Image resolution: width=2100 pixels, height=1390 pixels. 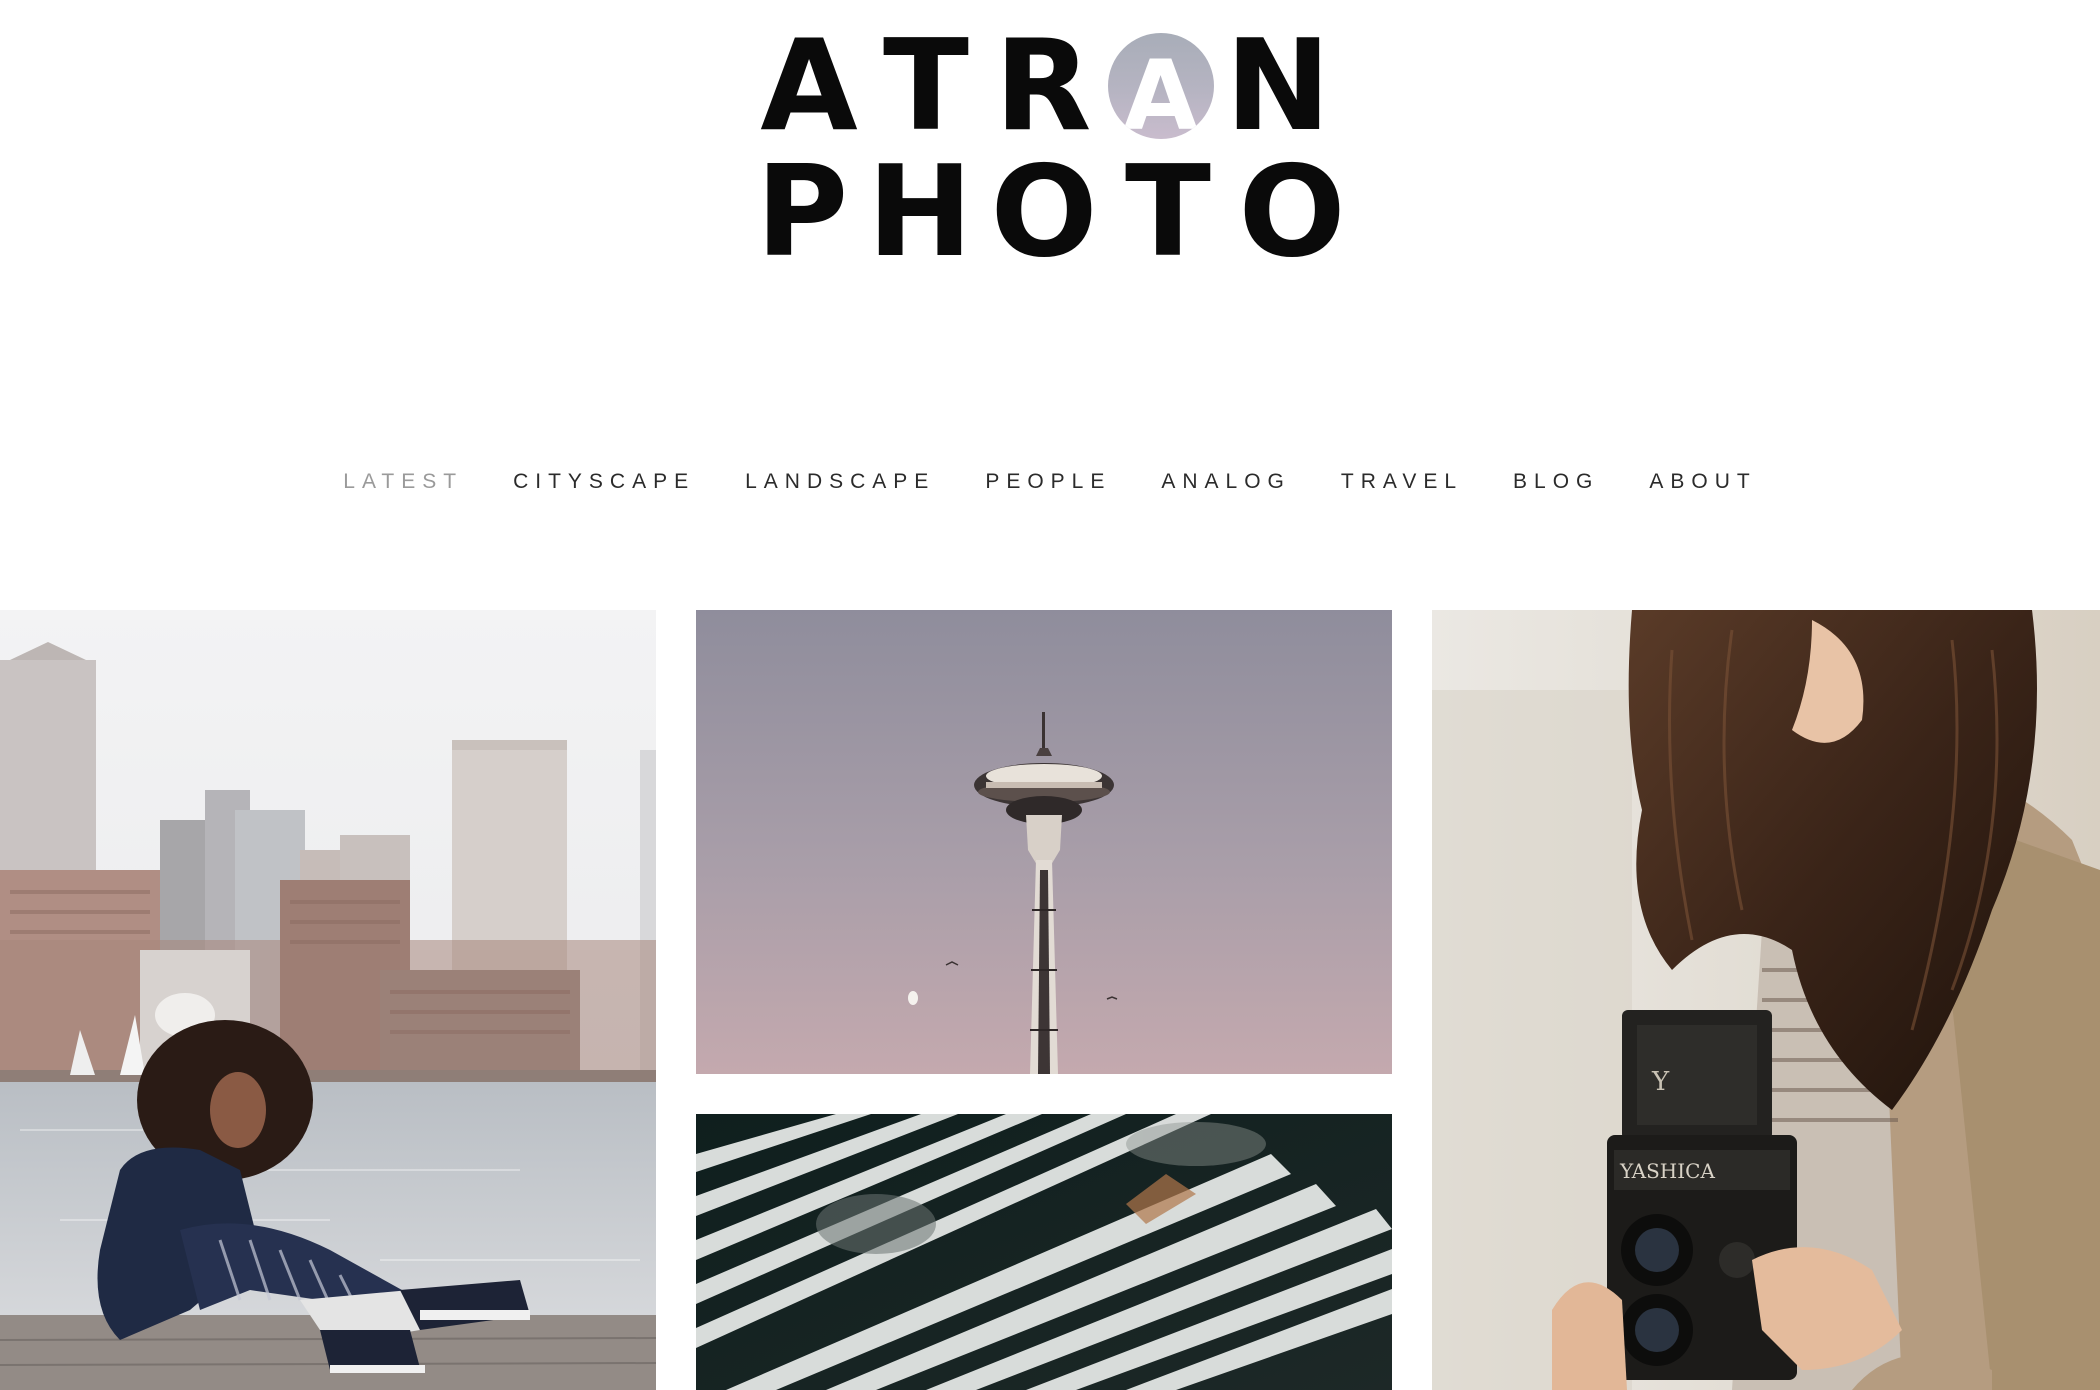 What do you see at coordinates (604, 482) in the screenshot?
I see `nav-cityscape: CITYSCAPE` at bounding box center [604, 482].